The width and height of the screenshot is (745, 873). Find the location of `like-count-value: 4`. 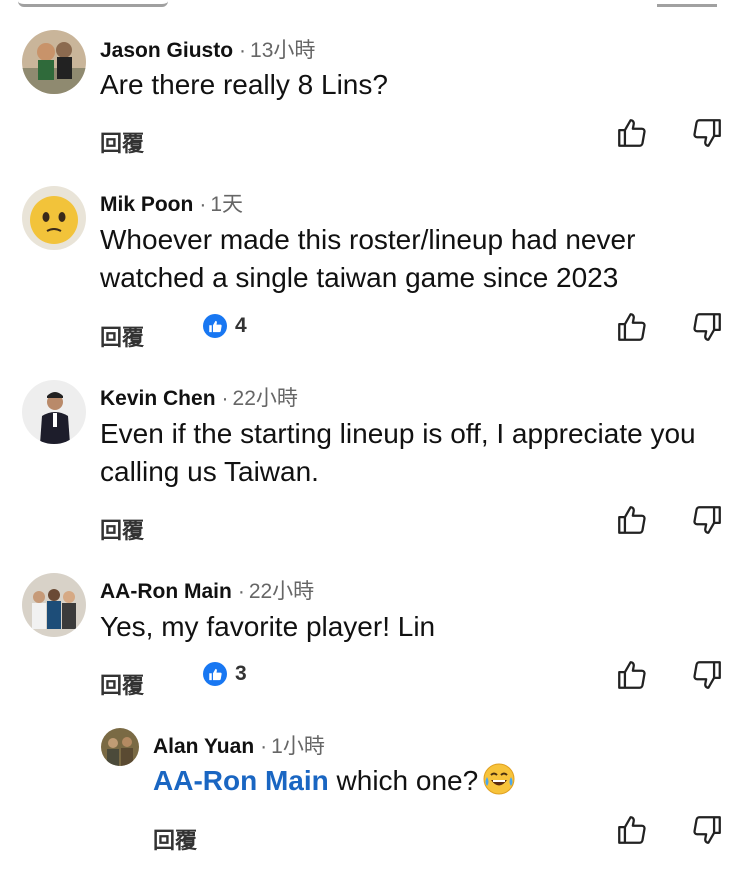

like-count-value: 4 is located at coordinates (241, 325).